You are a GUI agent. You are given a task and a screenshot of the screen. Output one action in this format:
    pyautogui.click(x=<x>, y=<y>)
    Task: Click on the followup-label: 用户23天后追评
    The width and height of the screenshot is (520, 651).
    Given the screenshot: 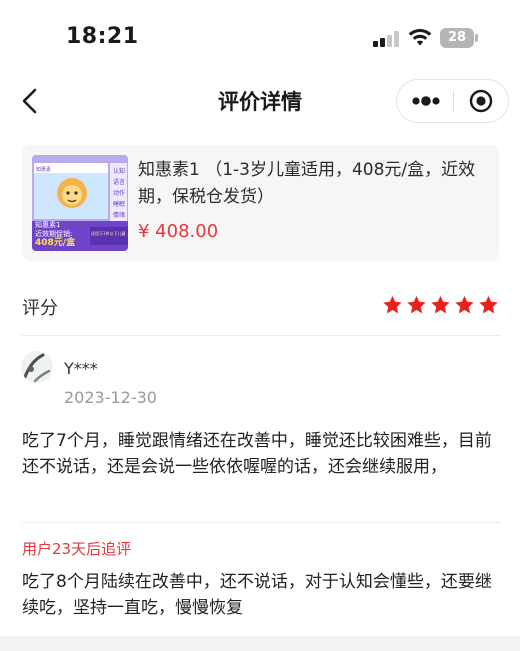 What is the action you would take?
    pyautogui.click(x=77, y=549)
    